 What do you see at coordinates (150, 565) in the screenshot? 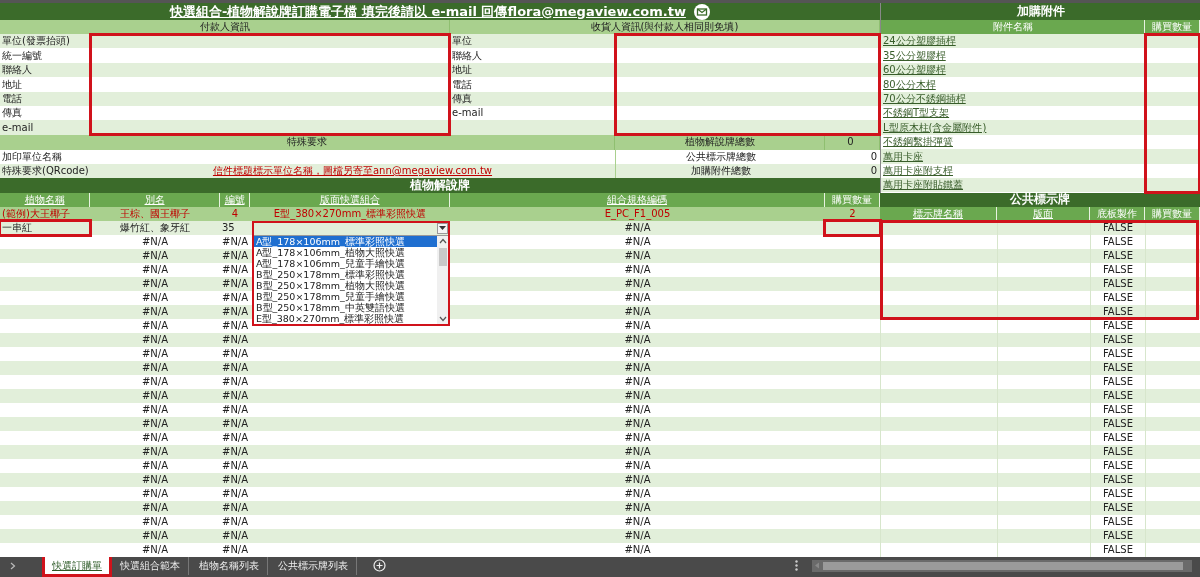
I see `sheet-tab: 快選組合範本` at bounding box center [150, 565].